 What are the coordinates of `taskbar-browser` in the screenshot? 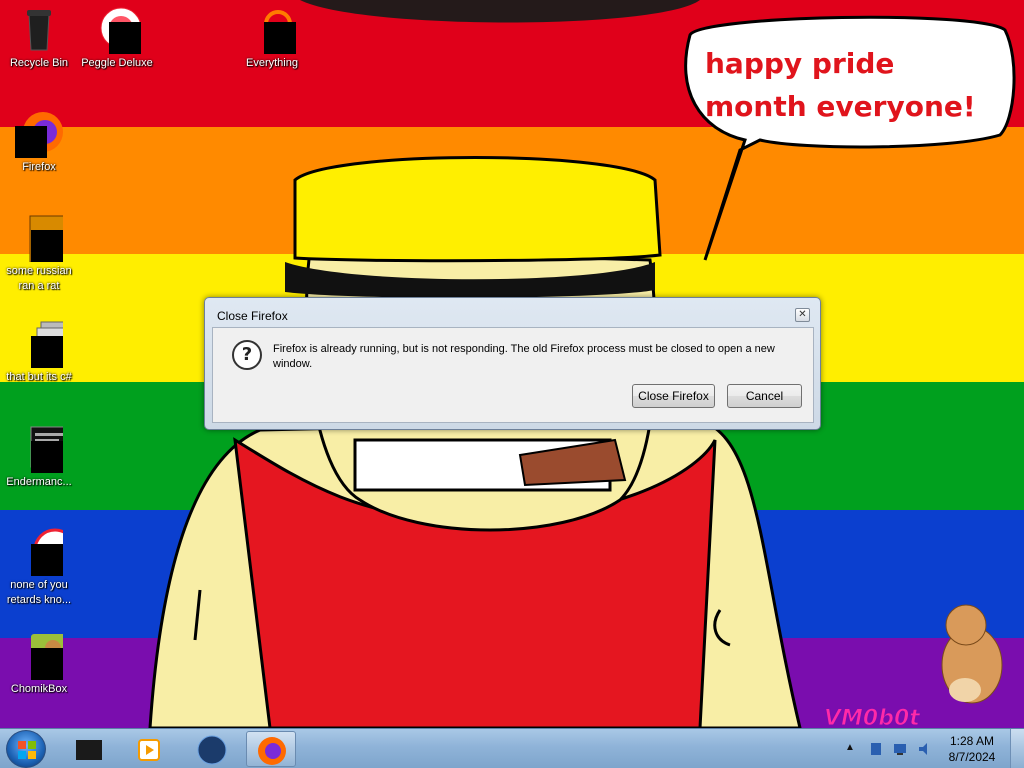 It's located at (212, 749).